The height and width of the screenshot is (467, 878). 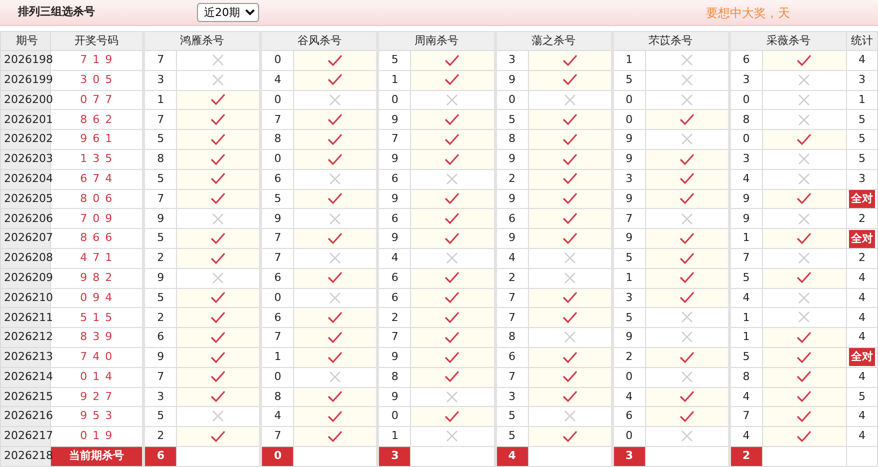 I want to click on period-cell: 2026216, so click(x=25, y=416).